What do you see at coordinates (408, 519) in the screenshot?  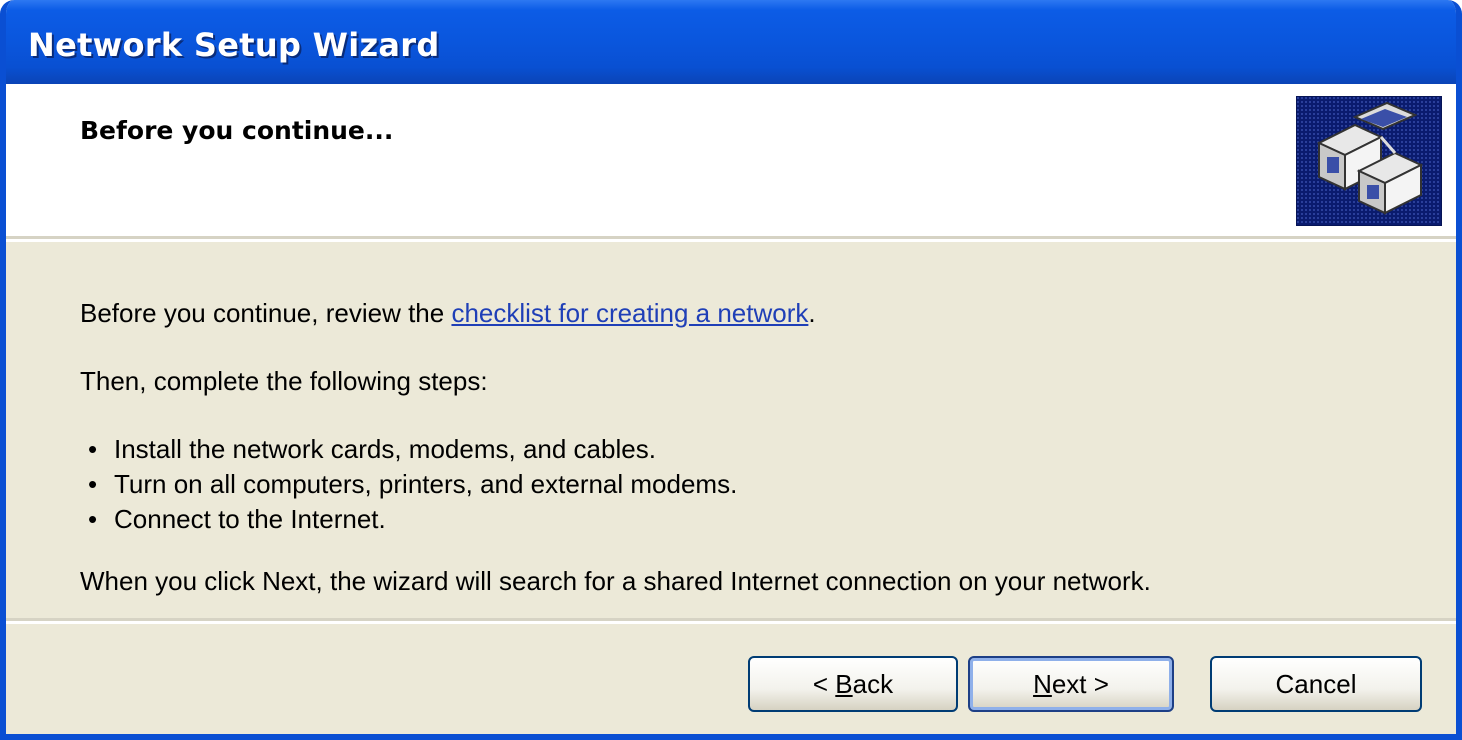 I see `list-item: • Connect to the Internet.` at bounding box center [408, 519].